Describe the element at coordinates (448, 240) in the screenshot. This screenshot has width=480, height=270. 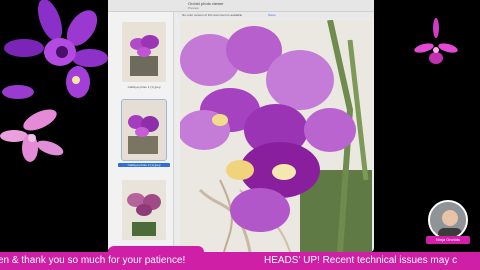
I see `presenter-name-tag: Ninja Orchids` at that location.